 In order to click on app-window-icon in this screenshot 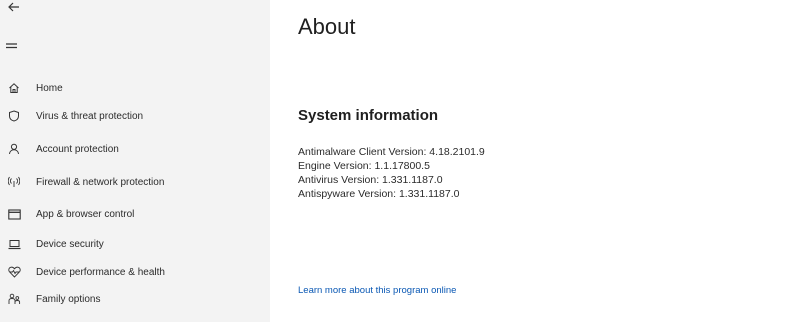, I will do `click(14, 214)`.